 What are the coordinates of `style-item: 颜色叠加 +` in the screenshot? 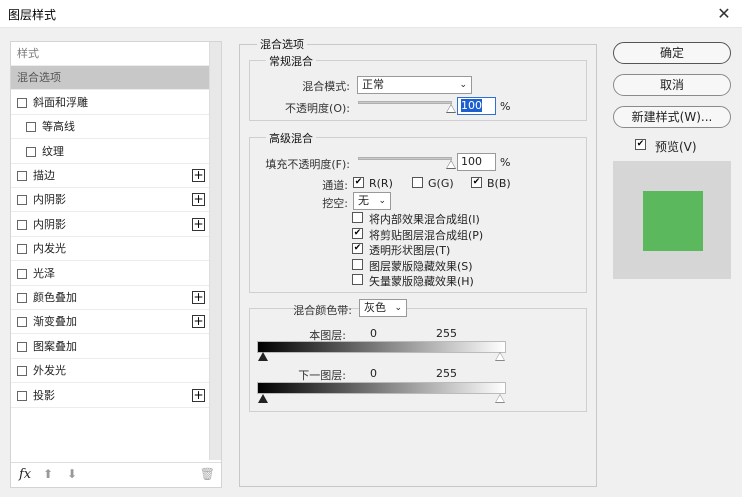 It's located at (110, 298).